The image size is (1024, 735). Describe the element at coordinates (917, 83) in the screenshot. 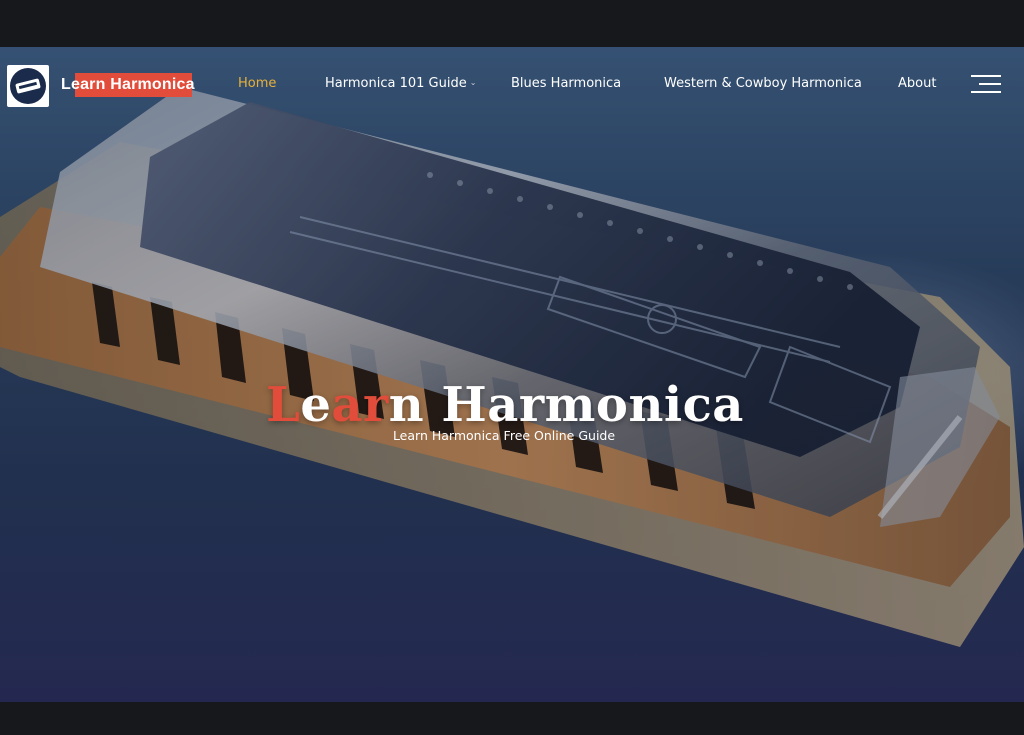

I see `nav-item-about: About` at that location.